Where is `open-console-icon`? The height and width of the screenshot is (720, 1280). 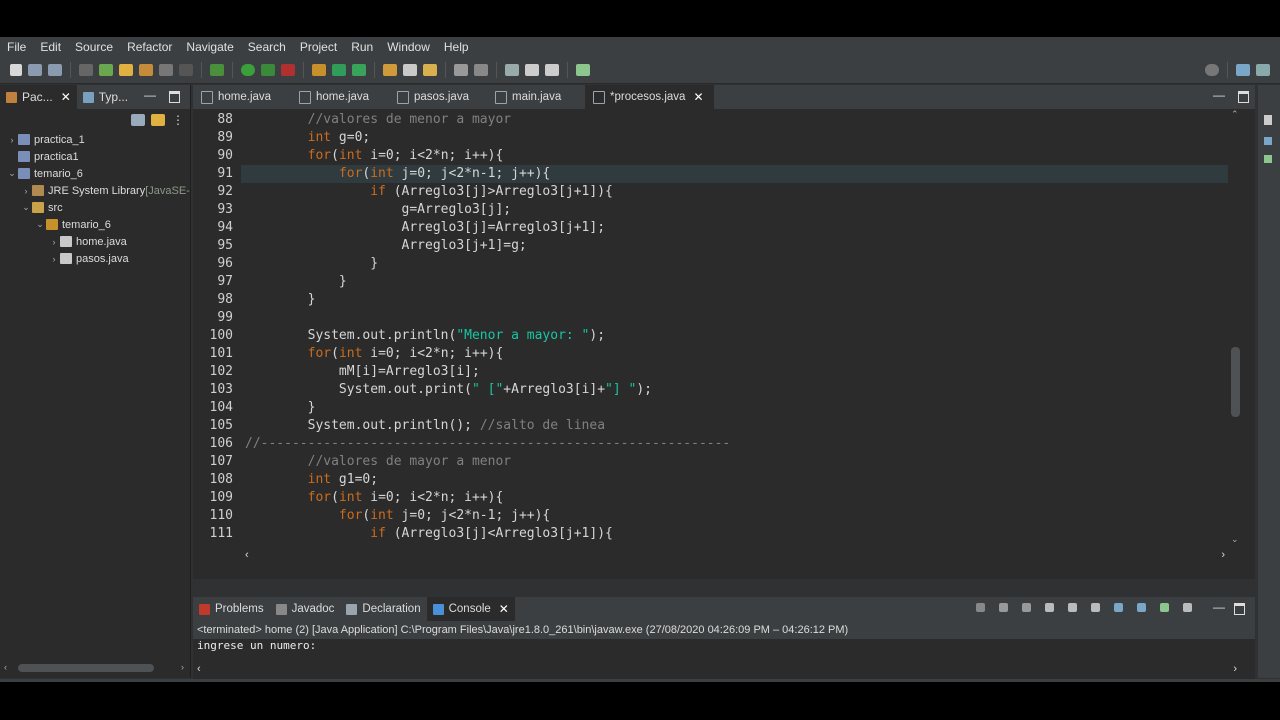
open-console-icon is located at coordinates (1164, 607).